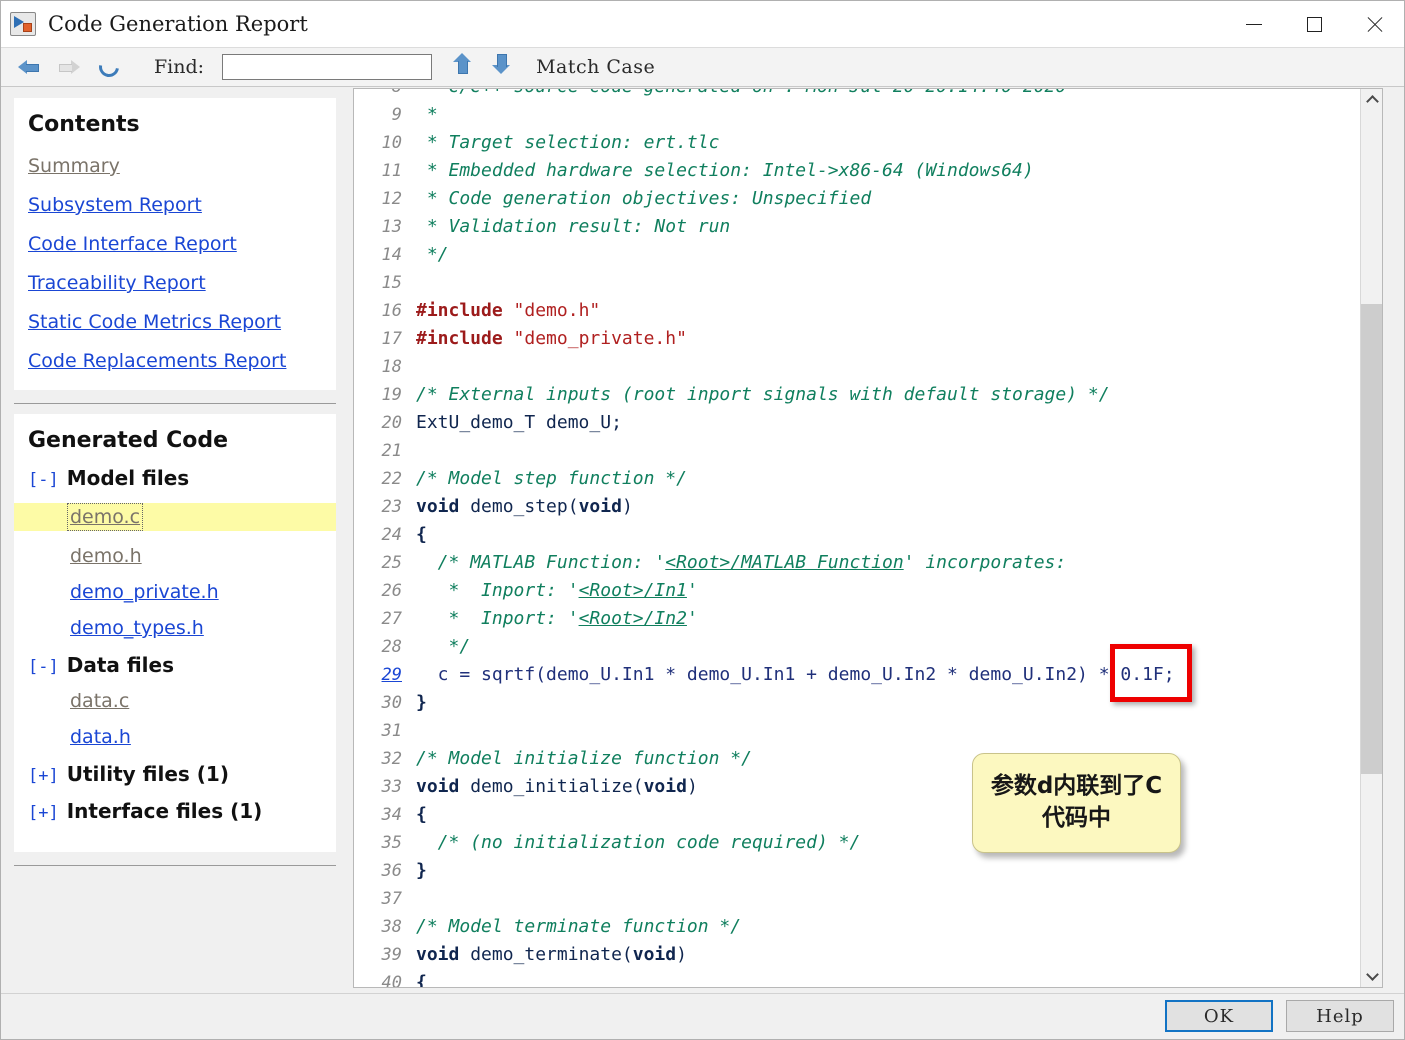 This screenshot has width=1405, height=1040. Describe the element at coordinates (391, 591) in the screenshot. I see `code-line-number: 26` at that location.